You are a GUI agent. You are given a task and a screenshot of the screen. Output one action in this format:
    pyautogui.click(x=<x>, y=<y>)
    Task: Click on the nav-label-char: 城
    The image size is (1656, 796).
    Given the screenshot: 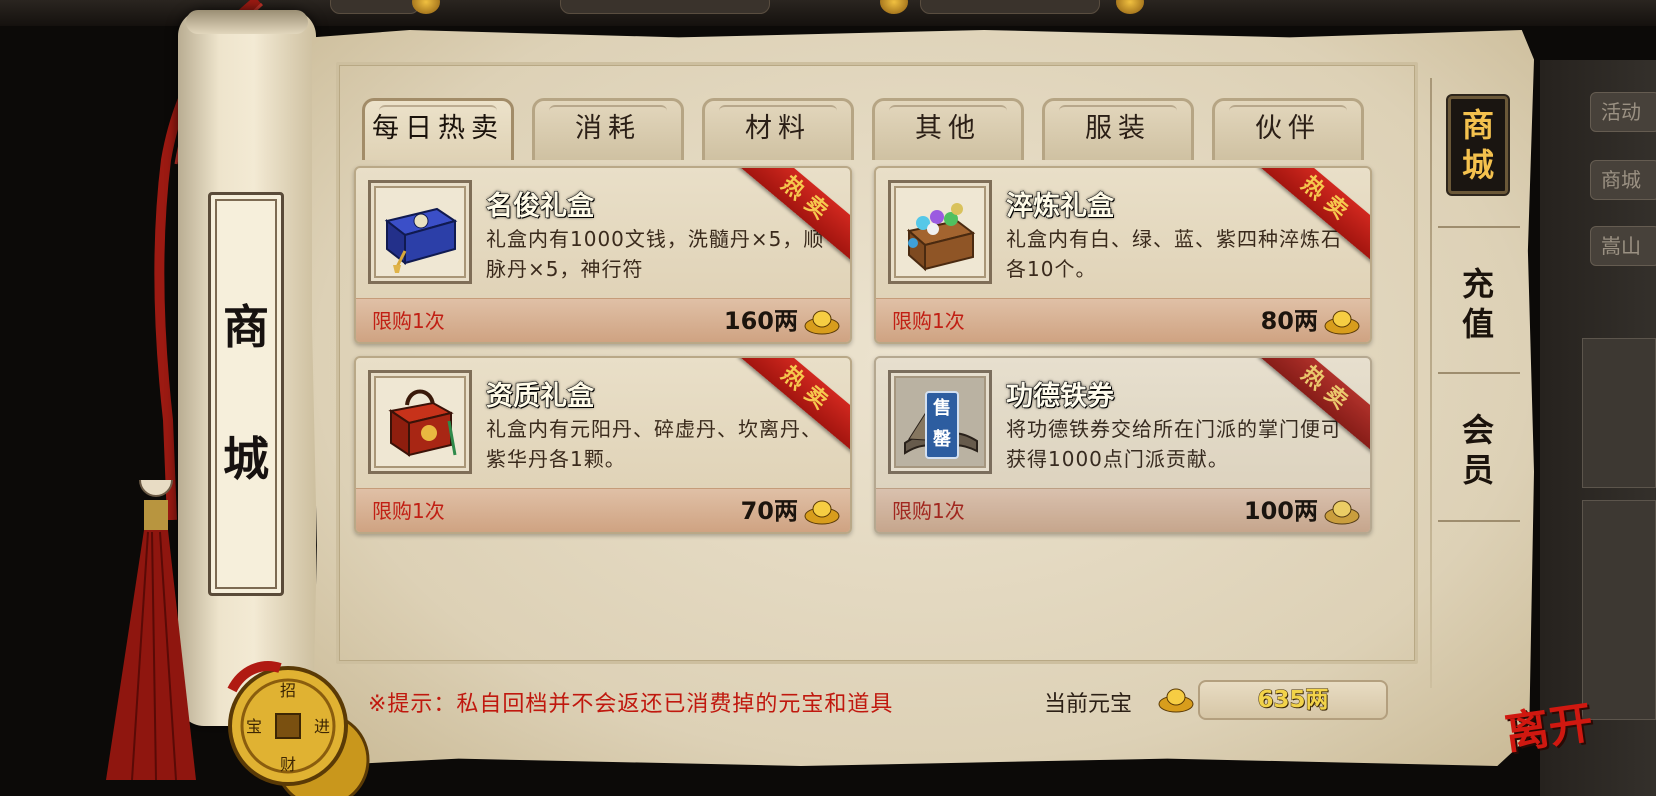 What is the action you would take?
    pyautogui.click(x=1477, y=165)
    